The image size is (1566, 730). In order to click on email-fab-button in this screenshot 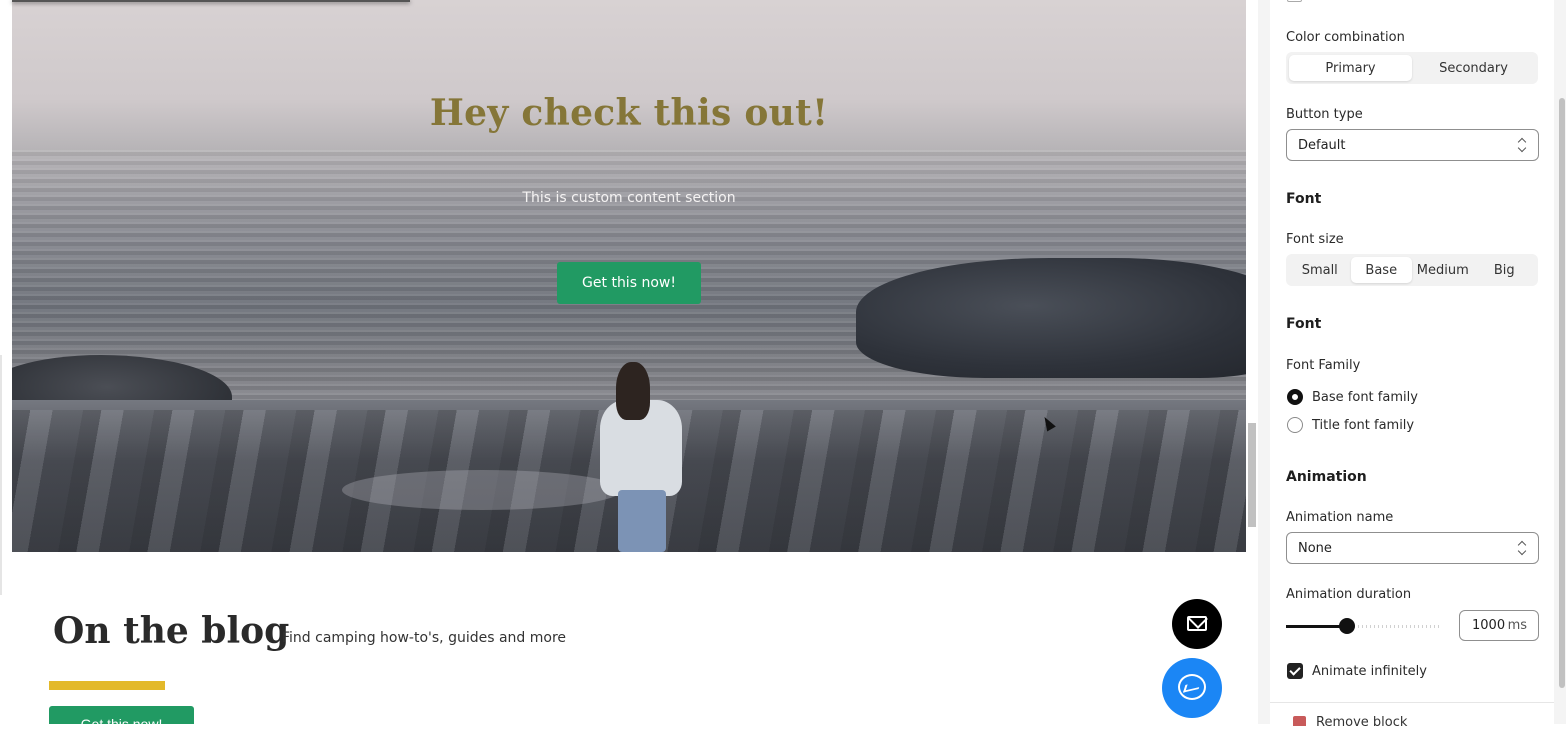, I will do `click(1197, 624)`.